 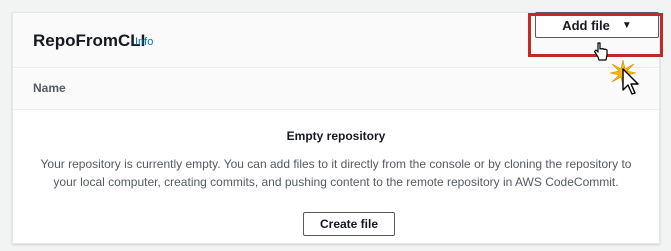 I want to click on repository-title: RepoFromCLI, so click(x=89, y=40).